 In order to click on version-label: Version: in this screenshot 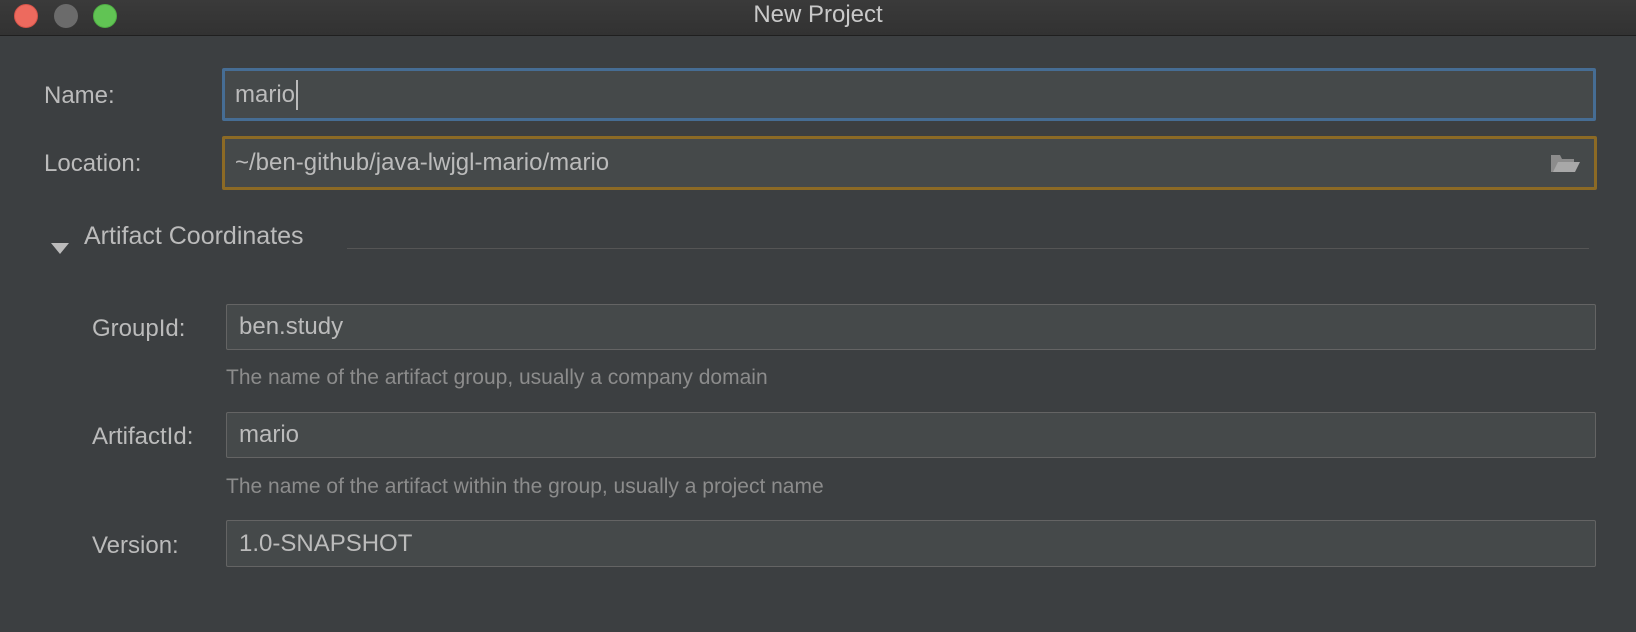, I will do `click(135, 545)`.